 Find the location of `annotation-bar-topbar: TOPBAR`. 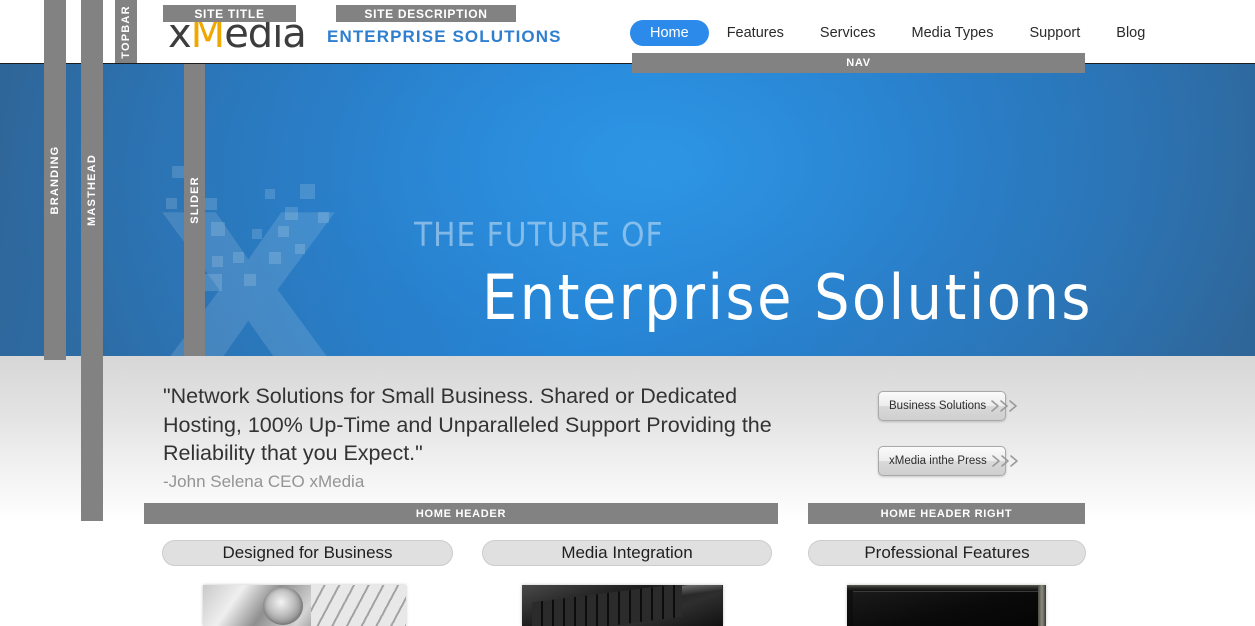

annotation-bar-topbar: TOPBAR is located at coordinates (126, 31).